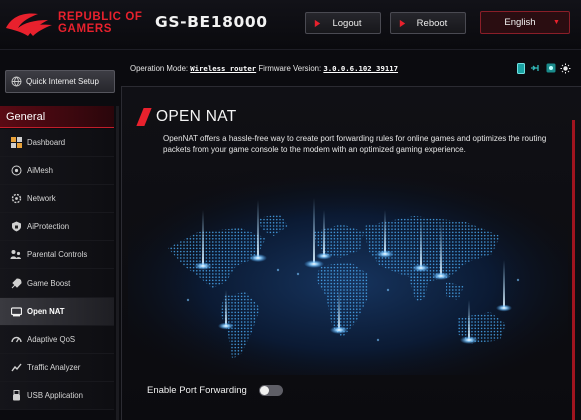 The width and height of the screenshot is (581, 420). What do you see at coordinates (51, 339) in the screenshot?
I see `sidebar-item-label: Adaptive QoS` at bounding box center [51, 339].